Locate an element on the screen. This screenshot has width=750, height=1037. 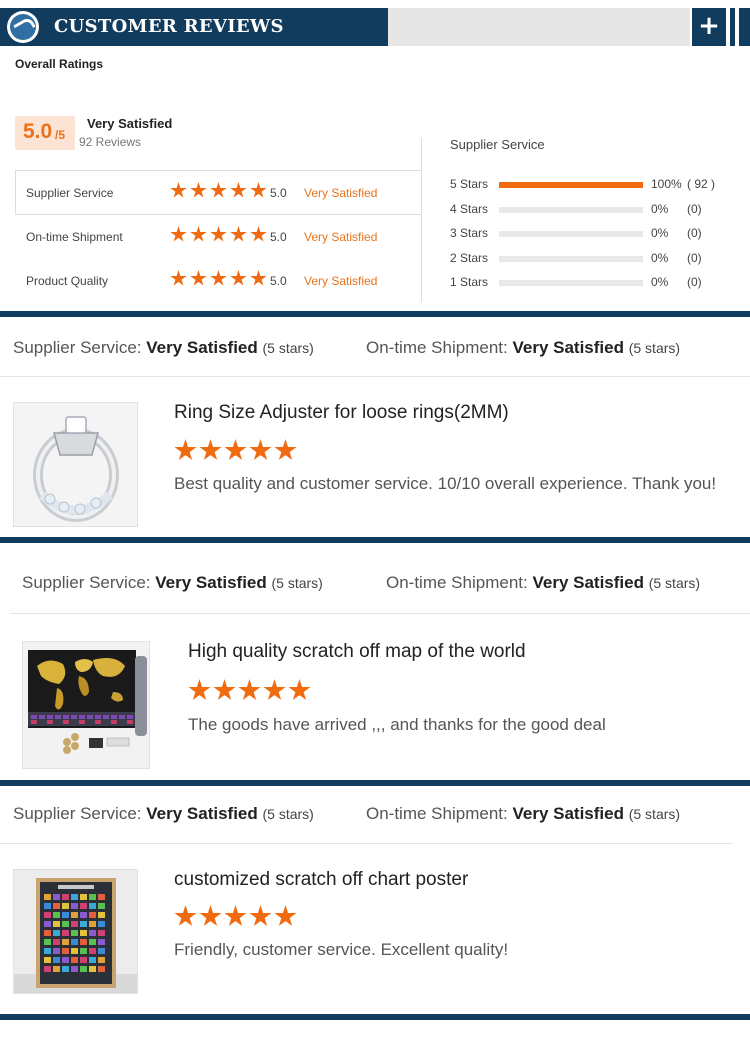
rating-label: On-time Shipment is located at coordinates (74, 237).